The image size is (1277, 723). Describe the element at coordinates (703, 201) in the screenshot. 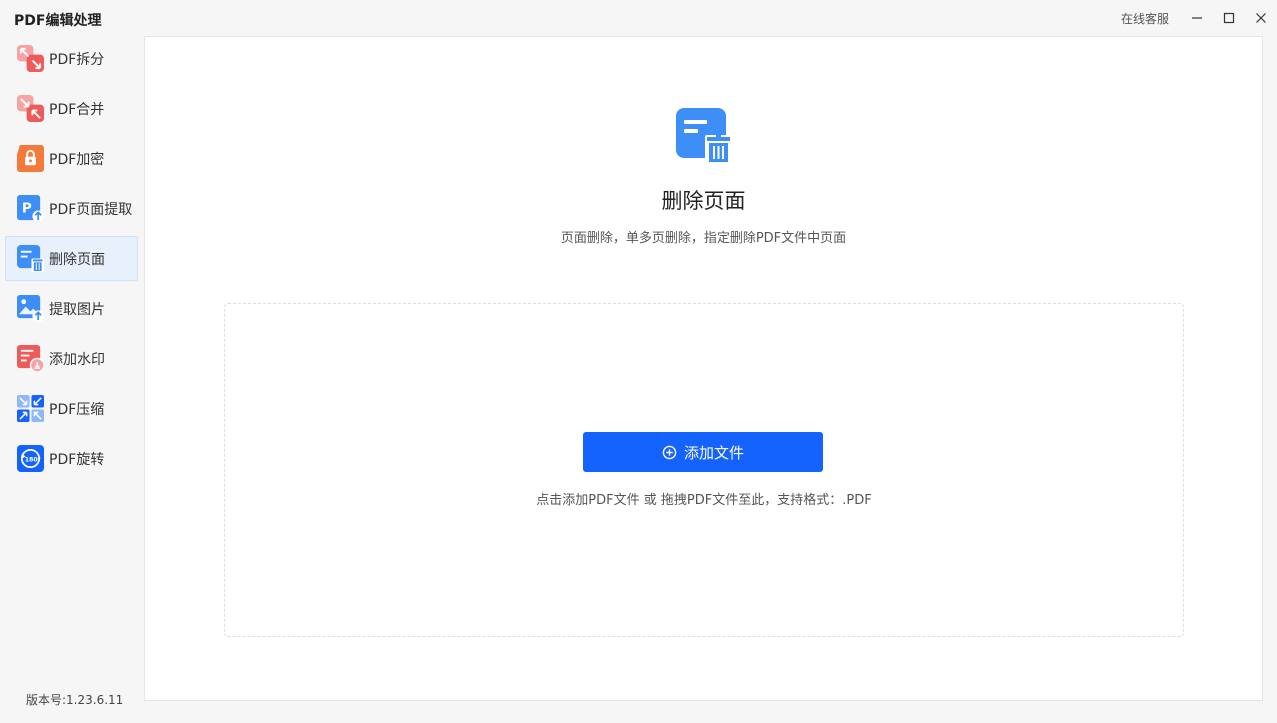

I see `page-title: 删除页面` at that location.